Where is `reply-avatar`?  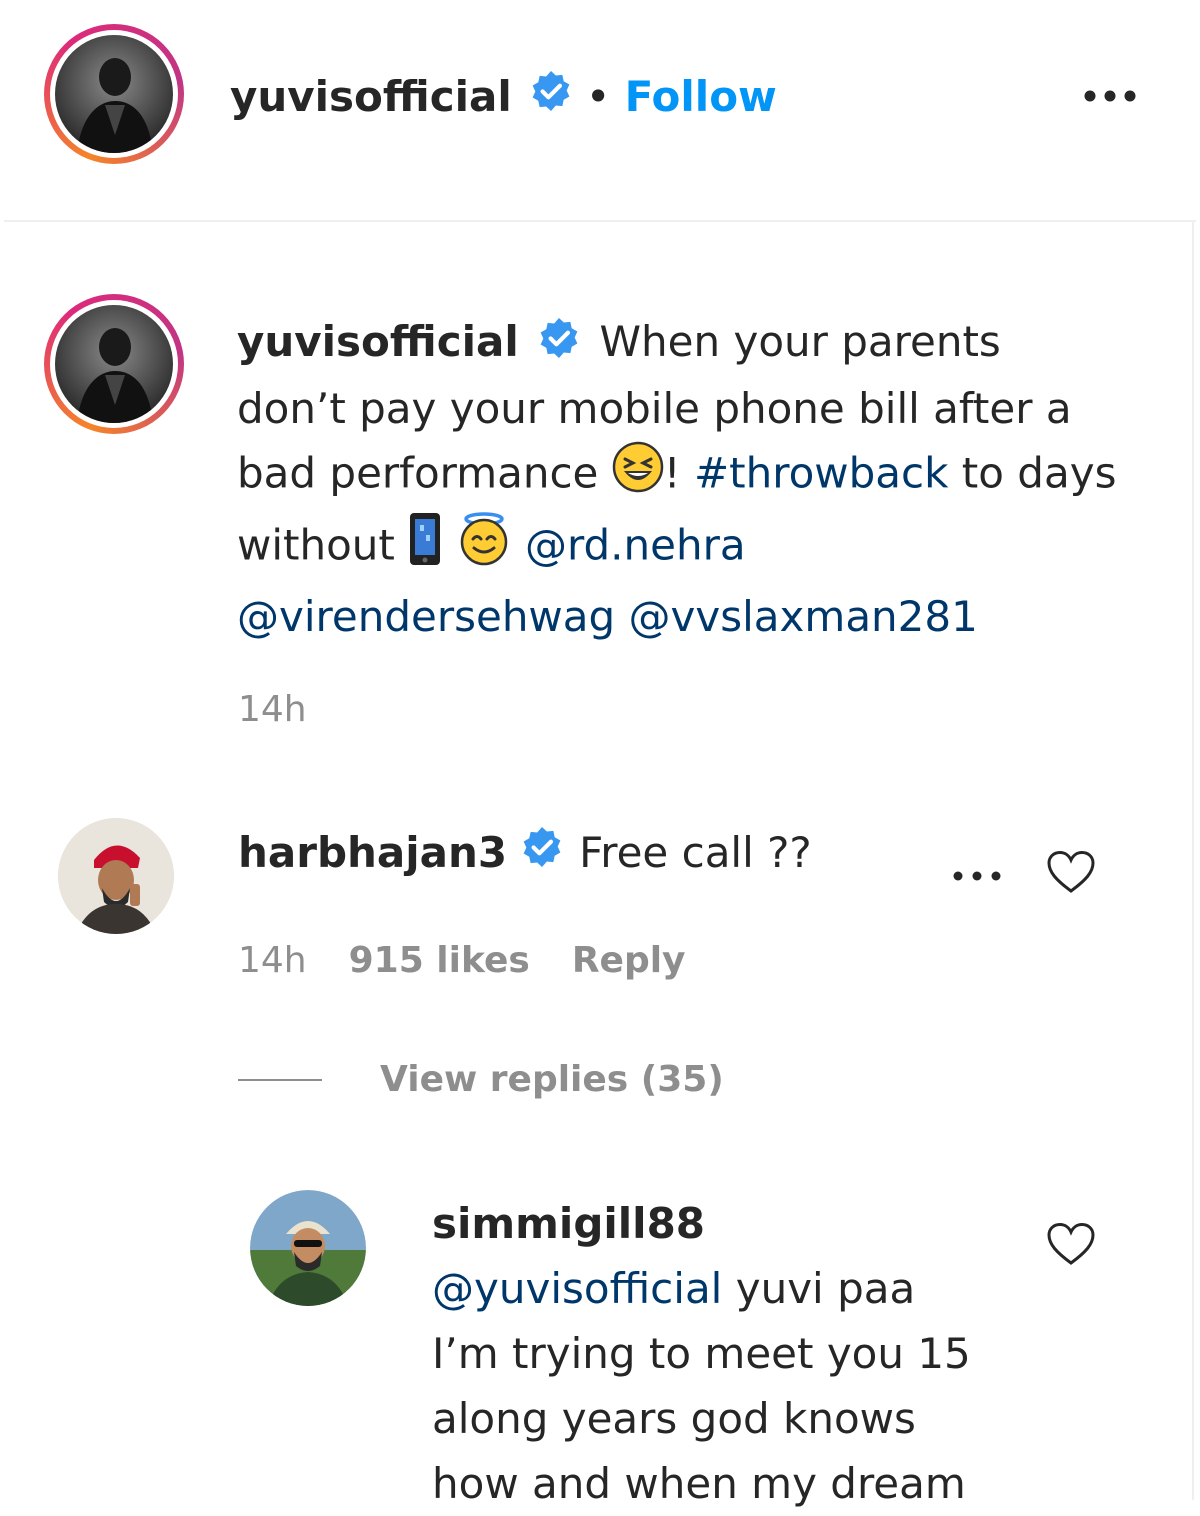 reply-avatar is located at coordinates (308, 1248).